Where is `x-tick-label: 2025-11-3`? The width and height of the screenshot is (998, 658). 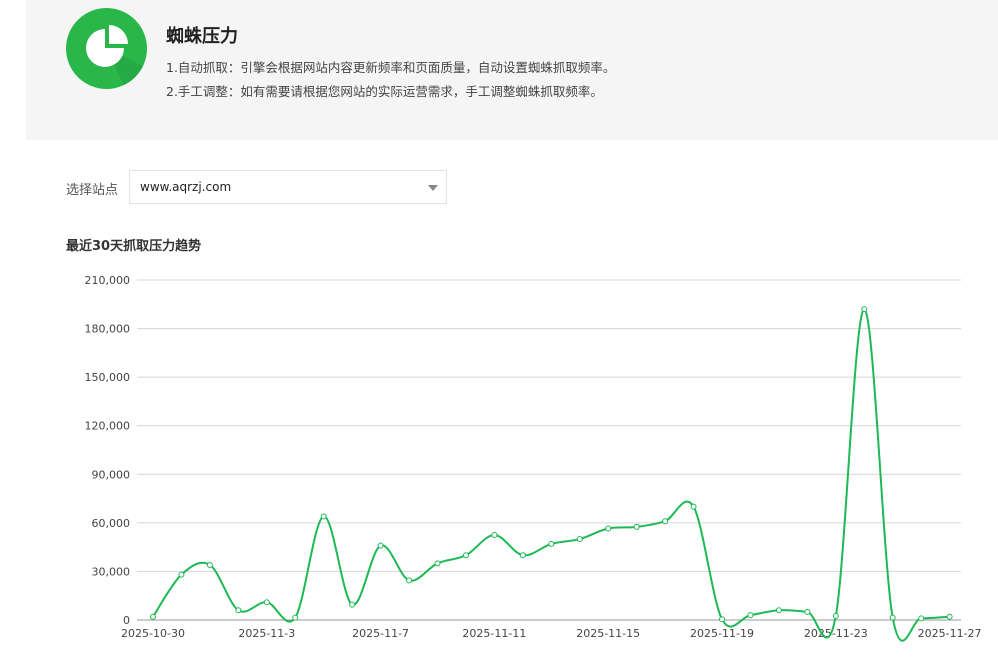 x-tick-label: 2025-11-3 is located at coordinates (266, 633).